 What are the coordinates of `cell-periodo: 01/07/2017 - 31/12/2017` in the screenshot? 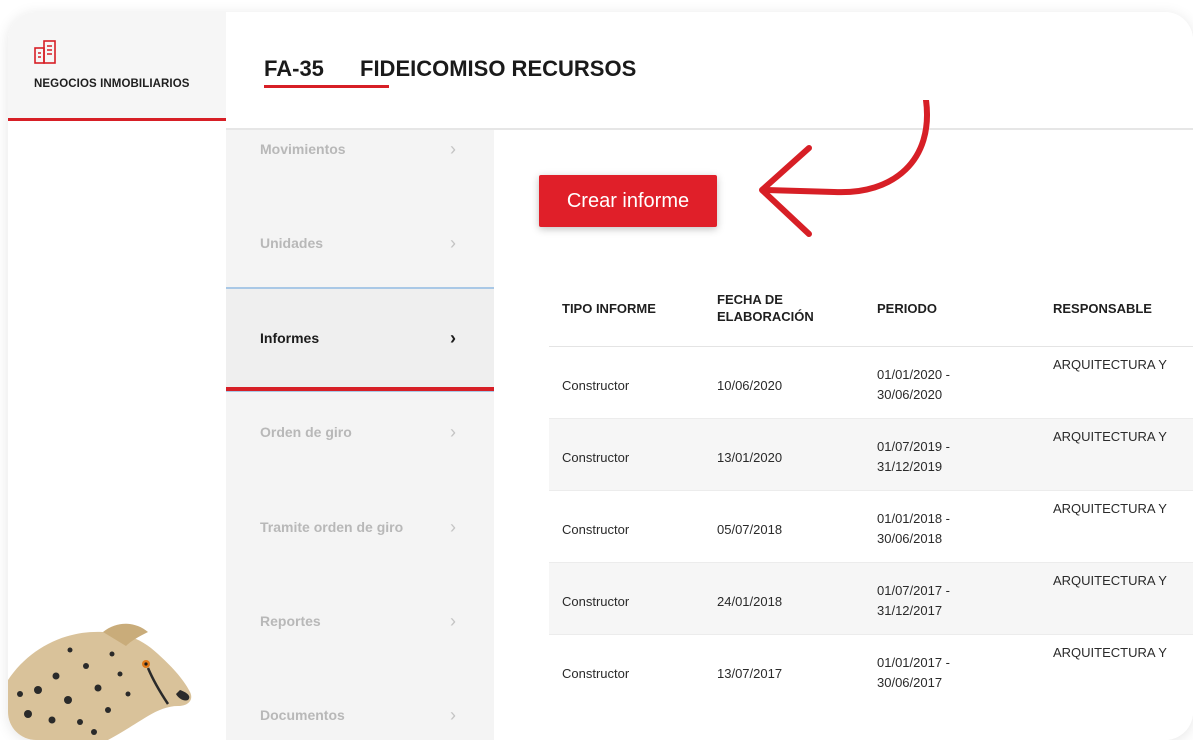 It's located at (965, 598).